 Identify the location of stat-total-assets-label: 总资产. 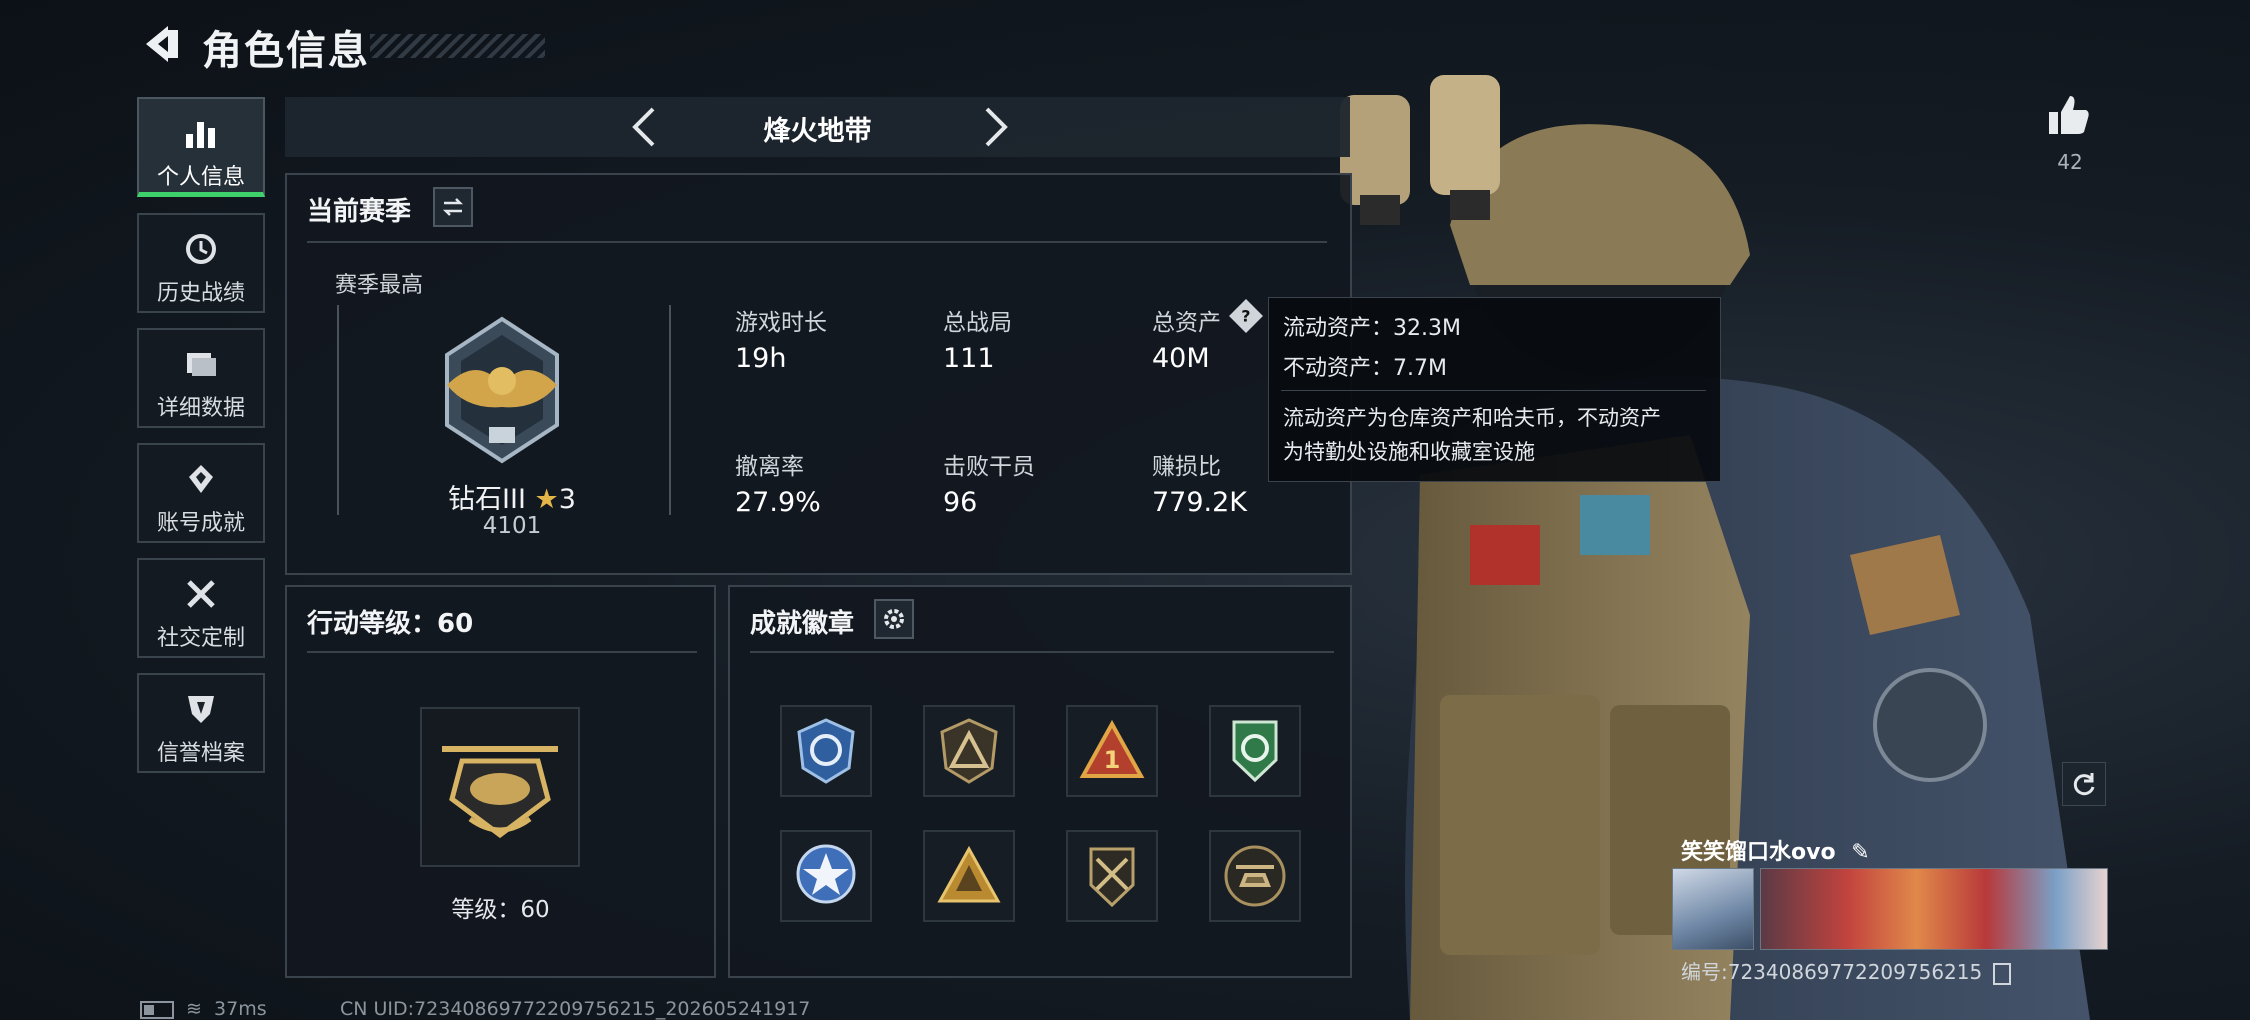
(1186, 323).